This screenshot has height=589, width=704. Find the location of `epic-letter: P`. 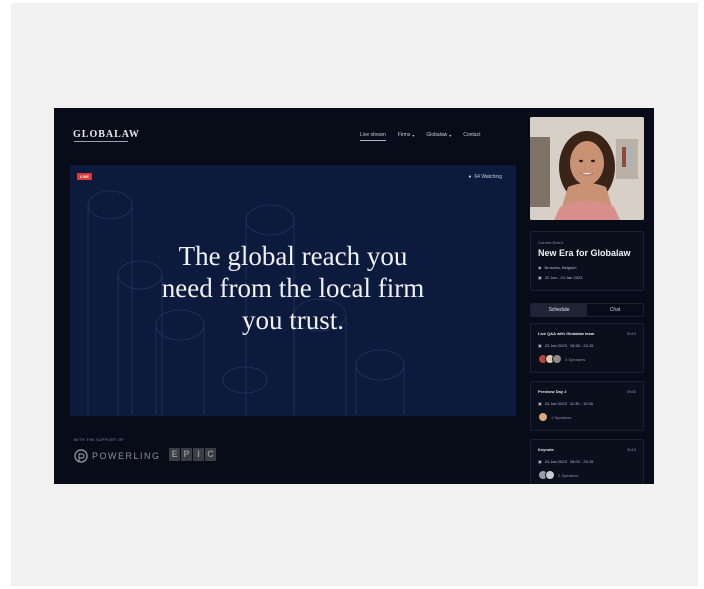

epic-letter: P is located at coordinates (186, 454).